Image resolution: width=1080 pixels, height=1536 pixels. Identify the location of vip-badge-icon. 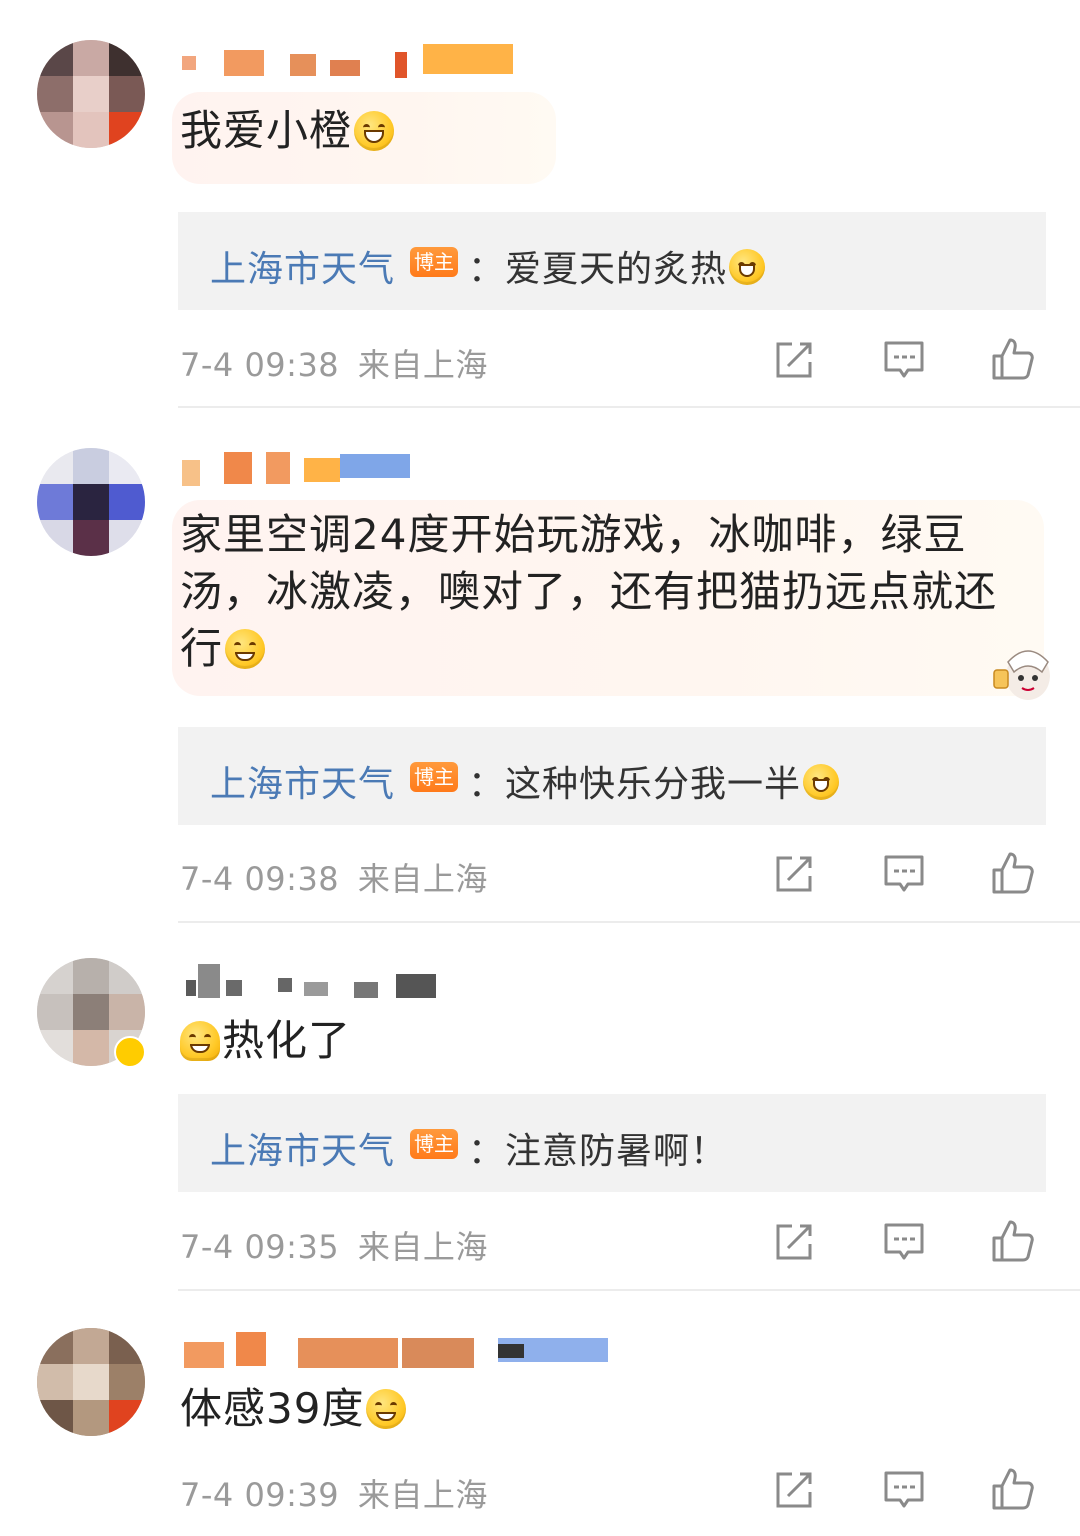
(130, 1052).